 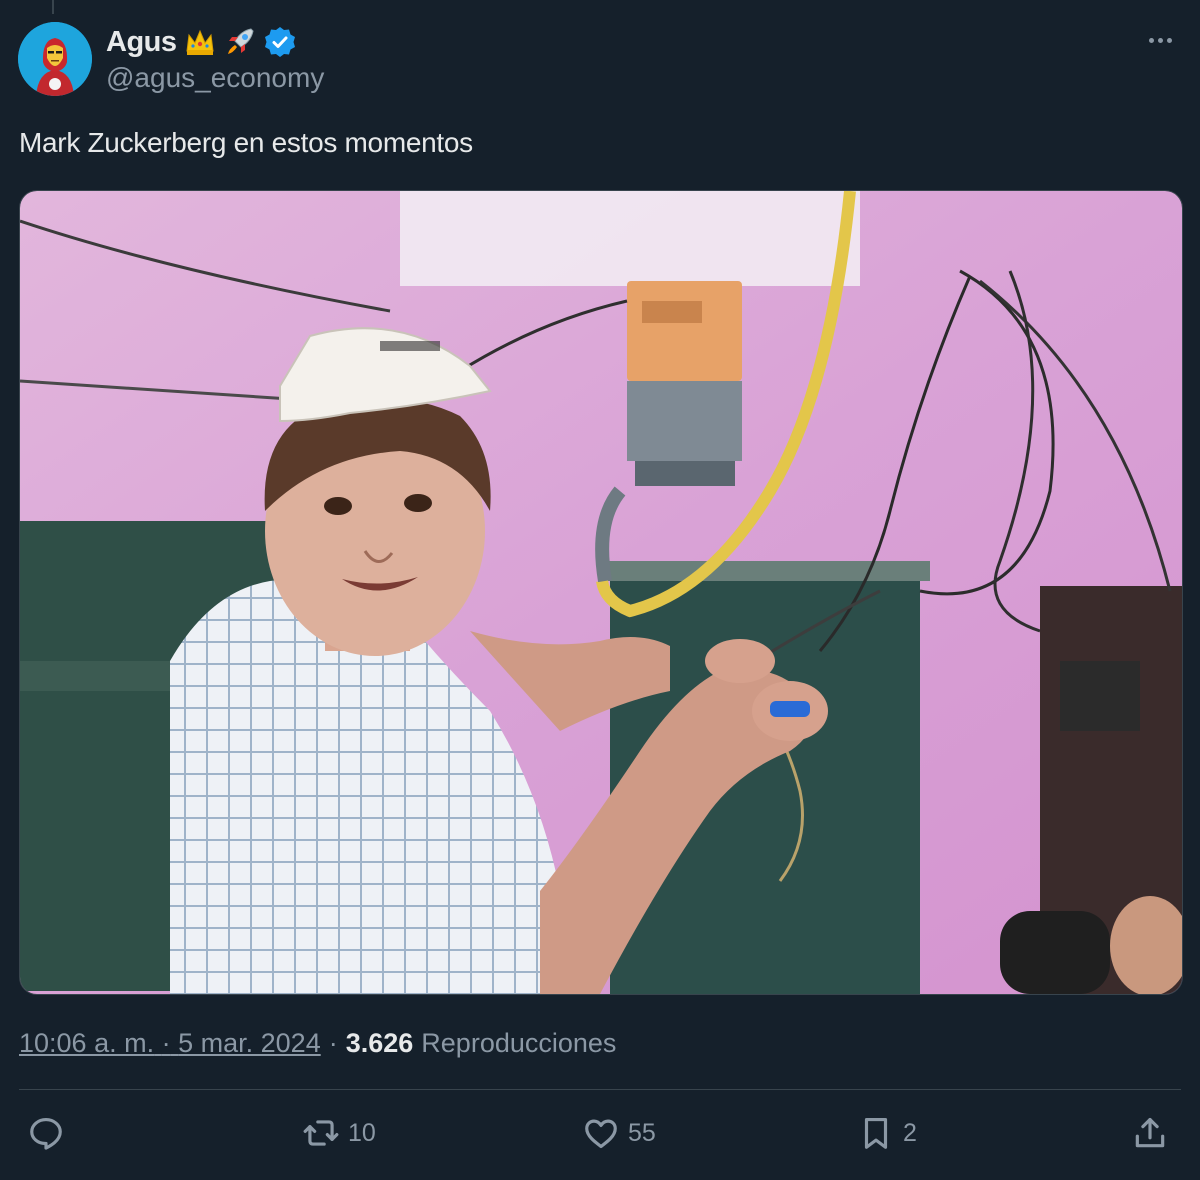 I want to click on reply-button, so click(x=50, y=1133).